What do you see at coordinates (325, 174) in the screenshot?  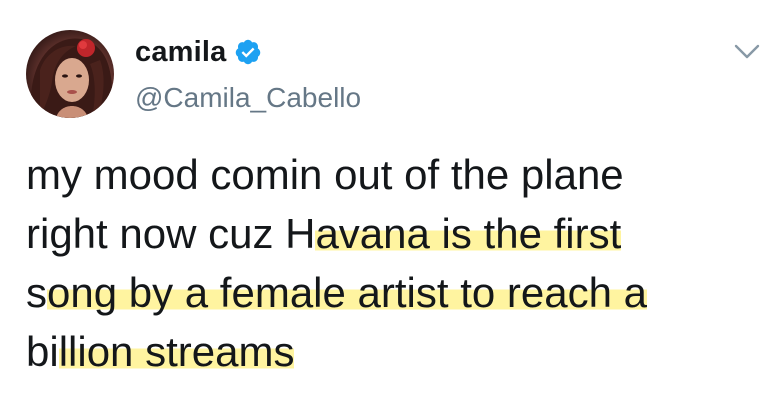 I see `tweet-line-text: my mood comin out of the plane` at bounding box center [325, 174].